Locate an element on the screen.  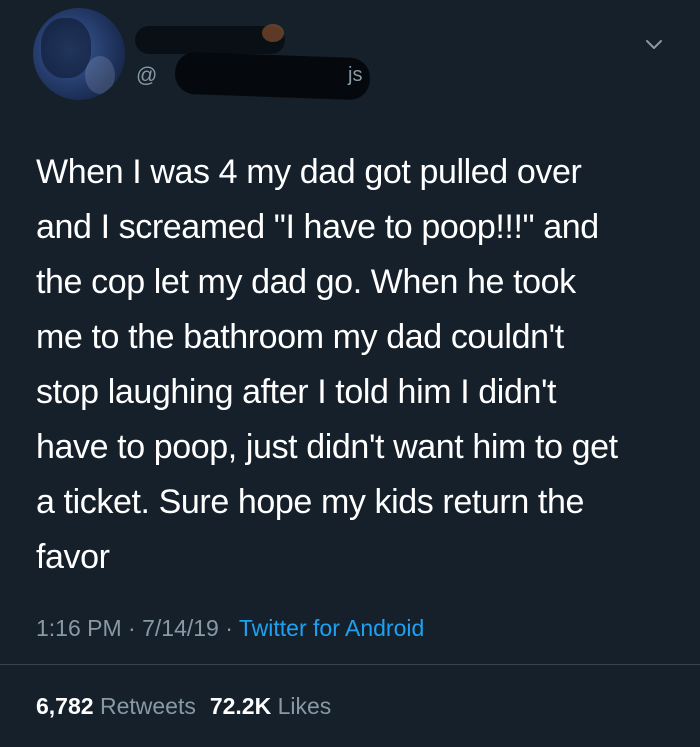
tweet-date: 7/14/19 is located at coordinates (180, 628).